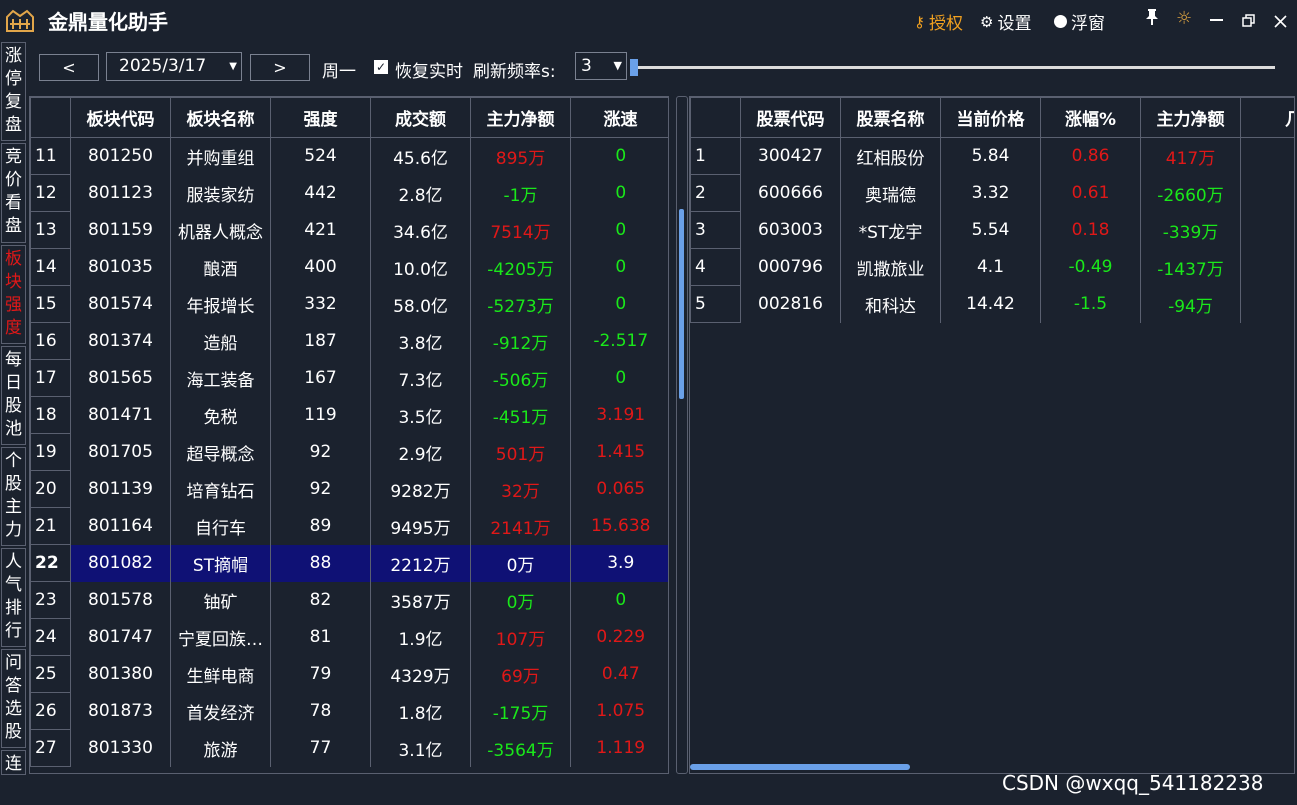 The image size is (1297, 805). What do you see at coordinates (13, 698) in the screenshot?
I see `sidenav-item-qa-select: 问答选股` at bounding box center [13, 698].